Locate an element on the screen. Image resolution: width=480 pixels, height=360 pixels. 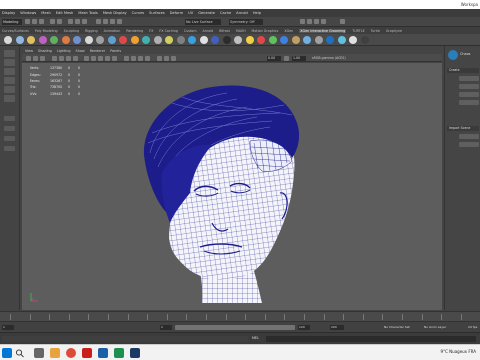
shelf-tab-rendering: Rendering is located at coordinates (134, 31).